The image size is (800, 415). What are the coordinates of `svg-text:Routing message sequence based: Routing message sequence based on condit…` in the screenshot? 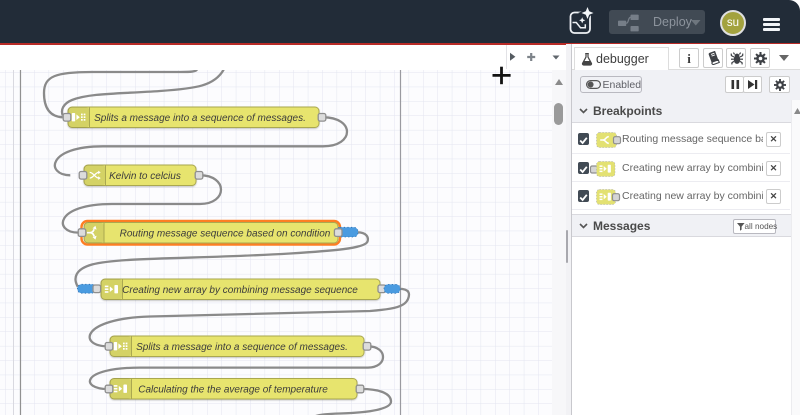 It's located at (225, 233).